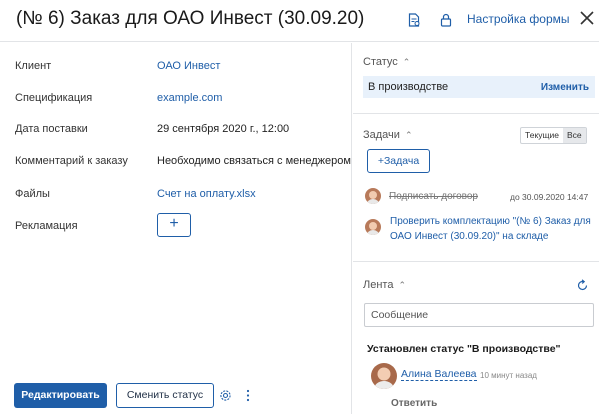  Describe the element at coordinates (188, 66) in the screenshot. I see `client-link: ОАО Инвест` at that location.